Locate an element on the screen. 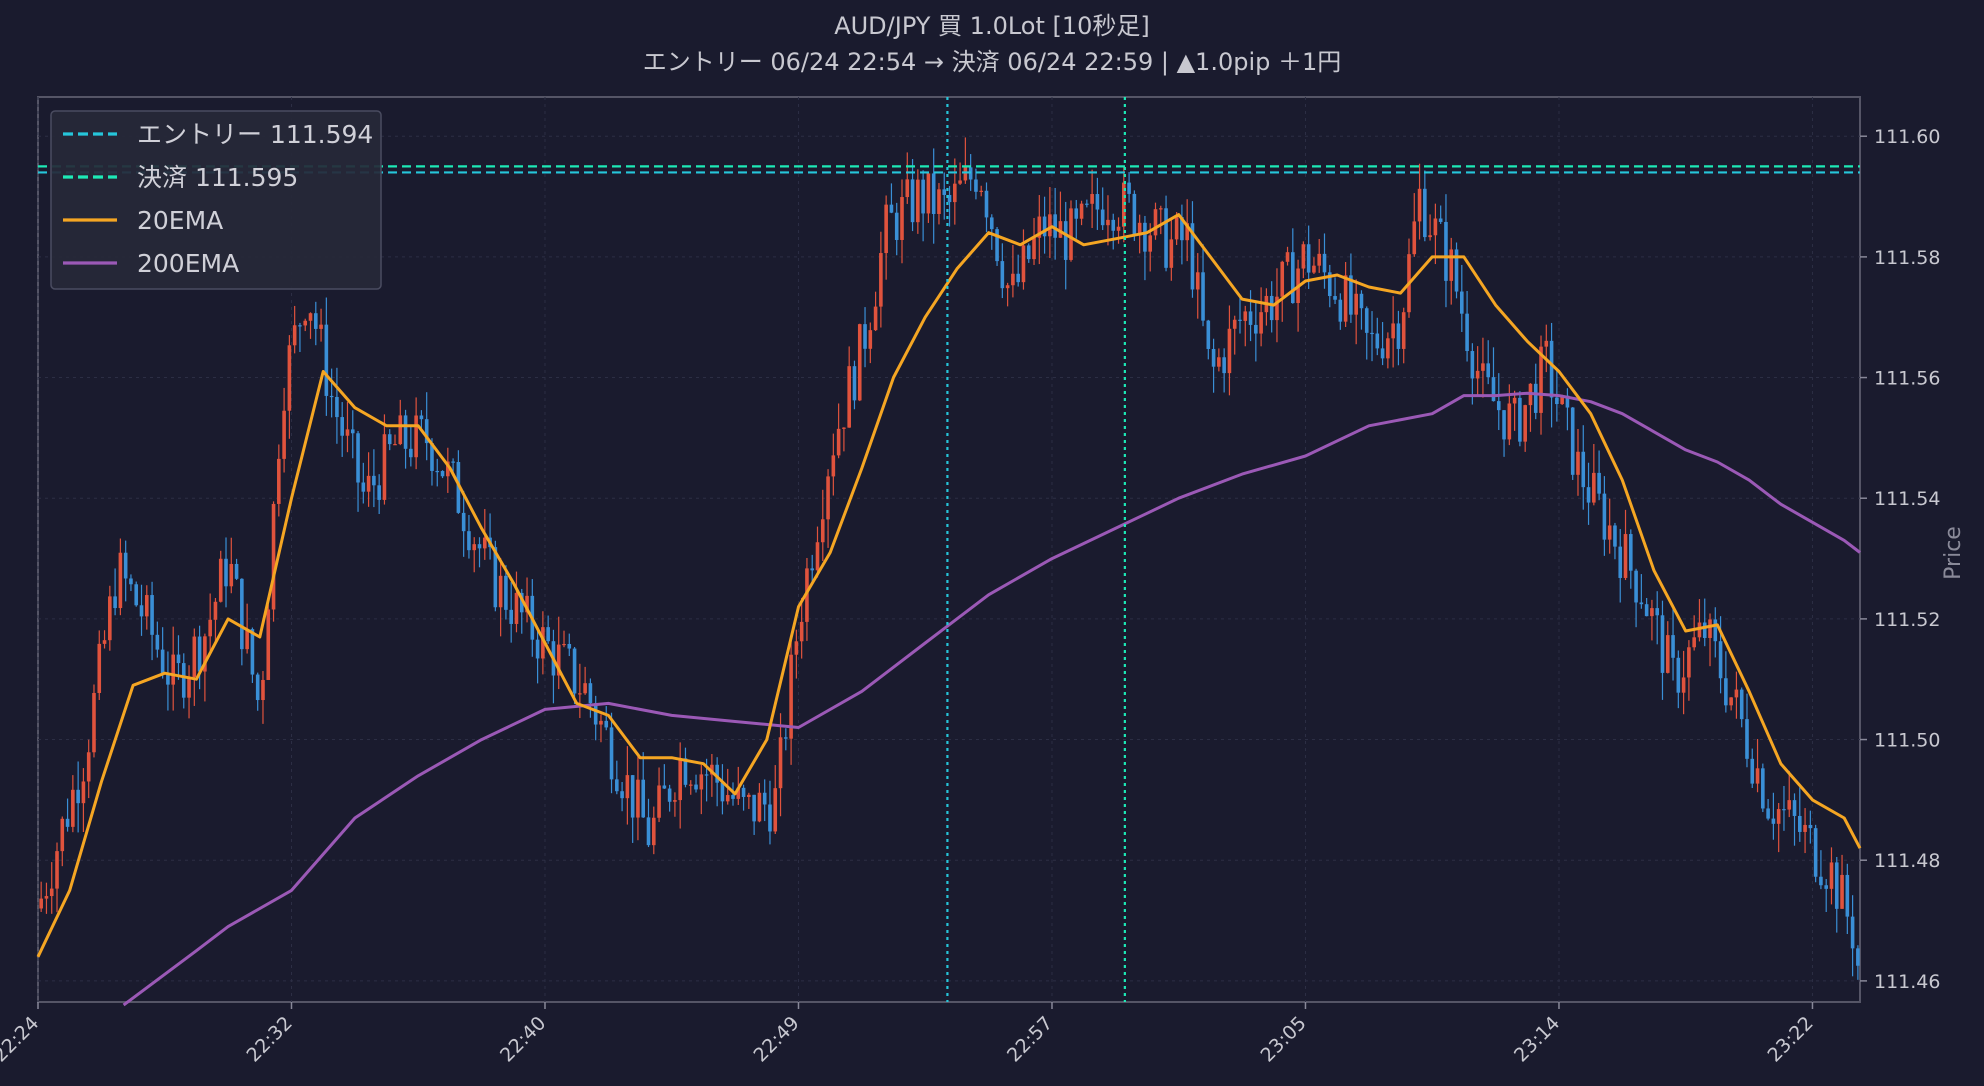 This screenshot has height=1086, width=1984. chart-title: AUD/JPY 買 1.0Lot [10秒足] is located at coordinates (992, 26).